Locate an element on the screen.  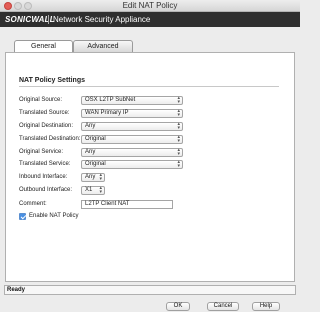
enable-nat-label: Enable NAT Policy is located at coordinates (54, 216).